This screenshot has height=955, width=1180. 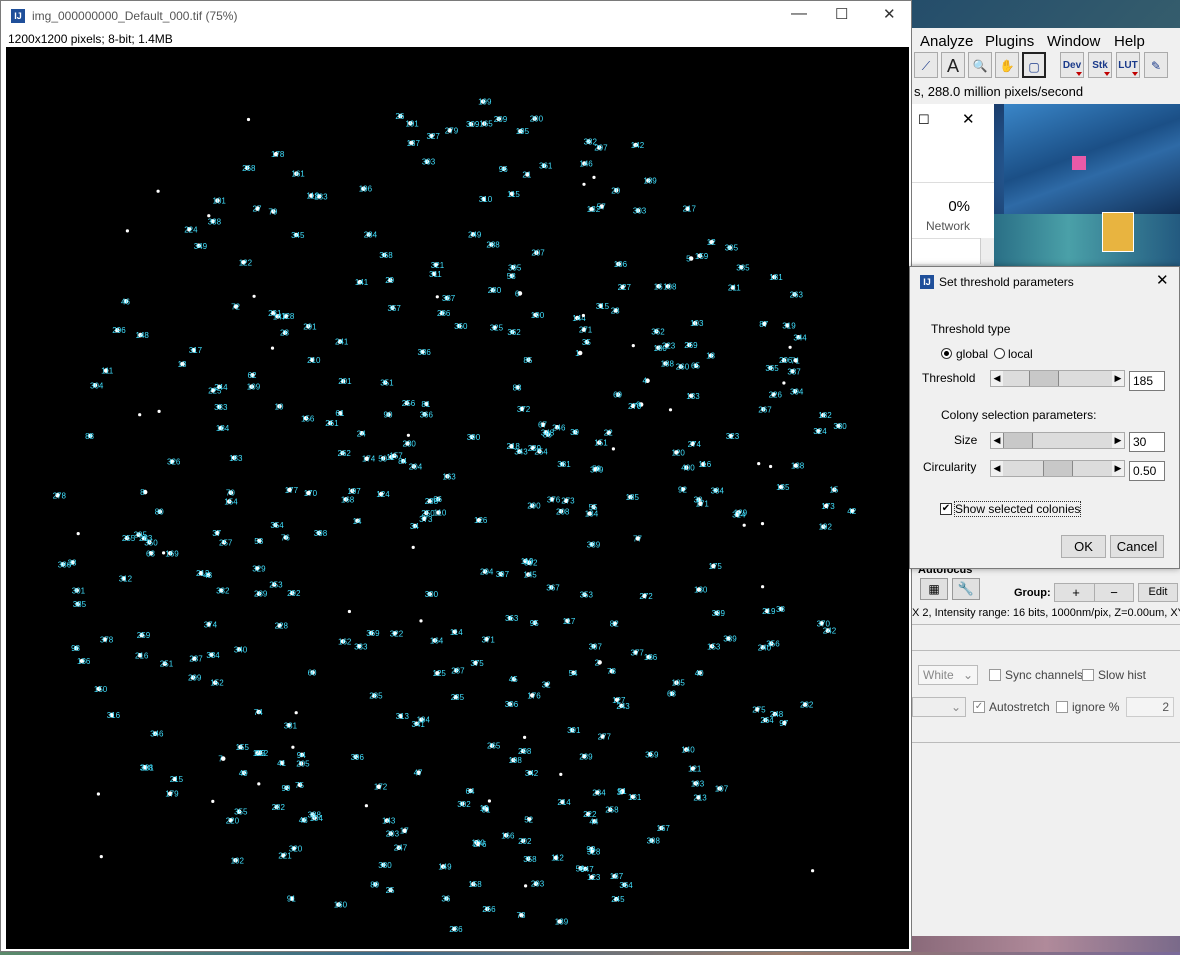 What do you see at coordinates (948, 675) in the screenshot?
I see `color-select: White ⌄` at bounding box center [948, 675].